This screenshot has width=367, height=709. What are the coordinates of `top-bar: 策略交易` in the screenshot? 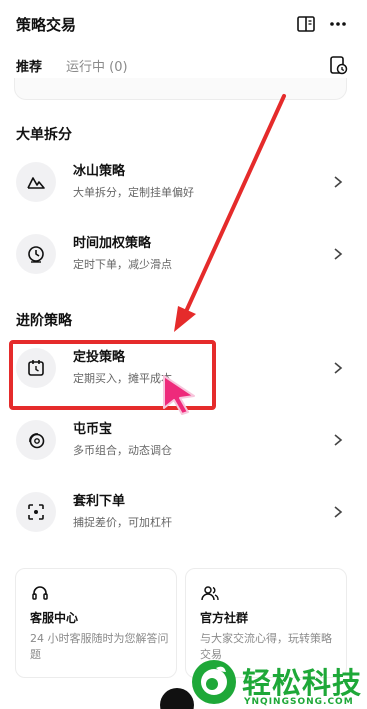 It's located at (183, 25).